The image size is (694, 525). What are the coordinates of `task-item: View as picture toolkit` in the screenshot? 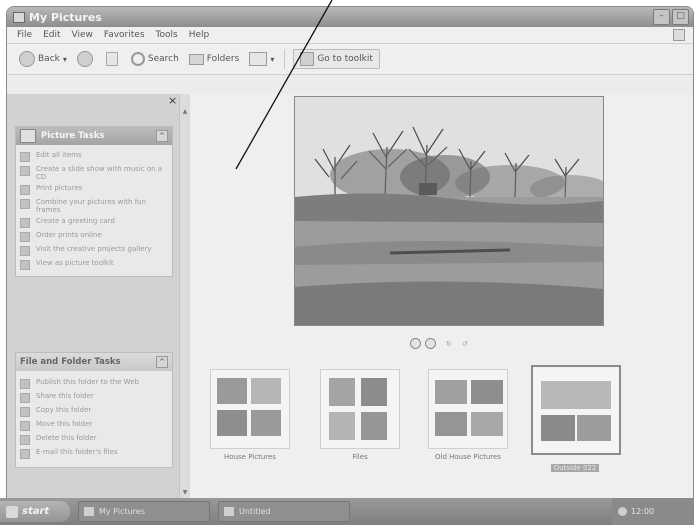 It's located at (94, 265).